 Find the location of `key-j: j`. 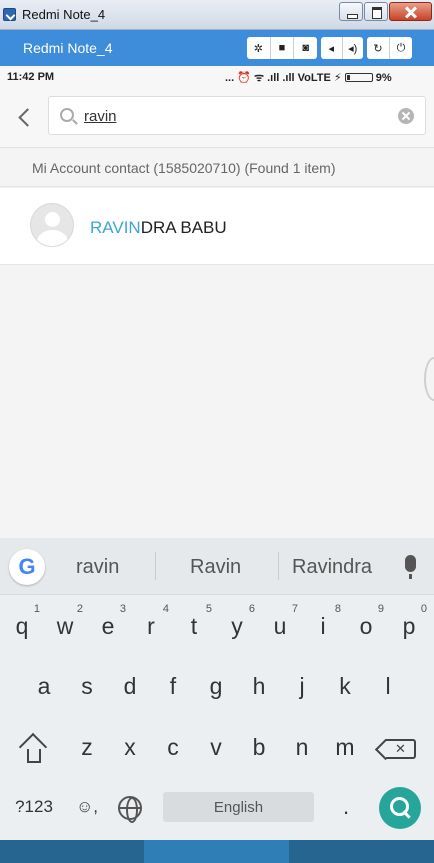

key-j: j is located at coordinates (302, 686).